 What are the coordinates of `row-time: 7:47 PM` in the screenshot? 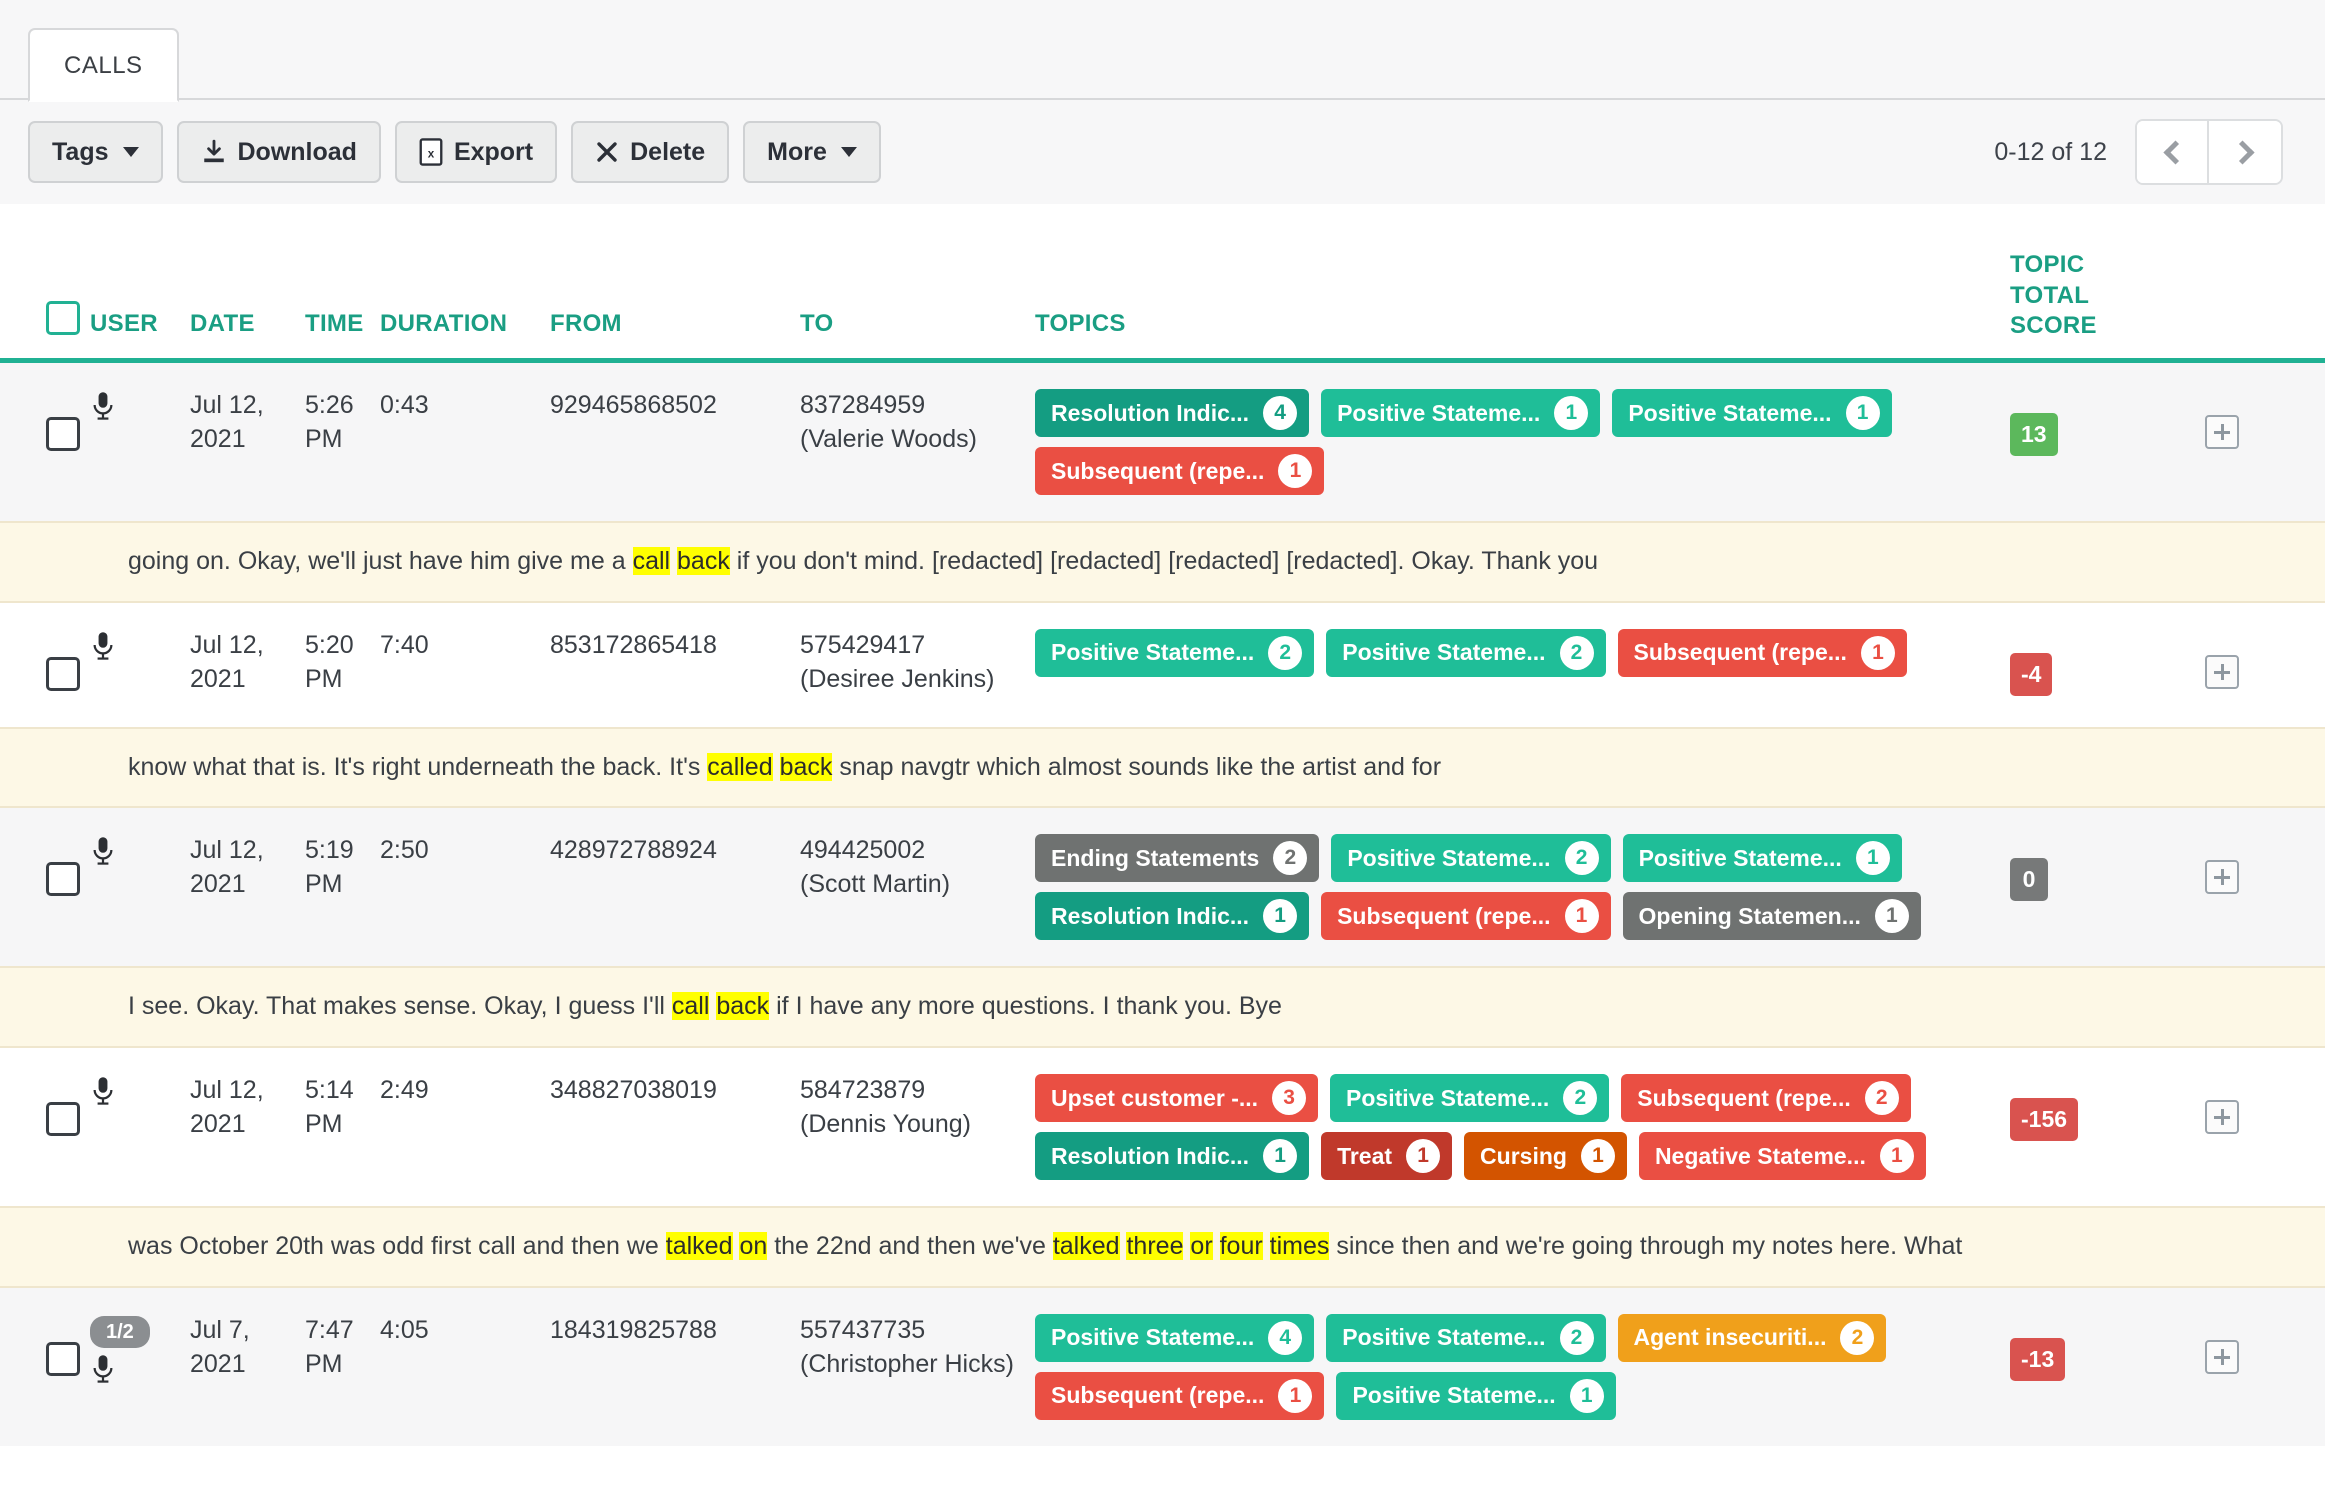 It's located at (329, 1346).